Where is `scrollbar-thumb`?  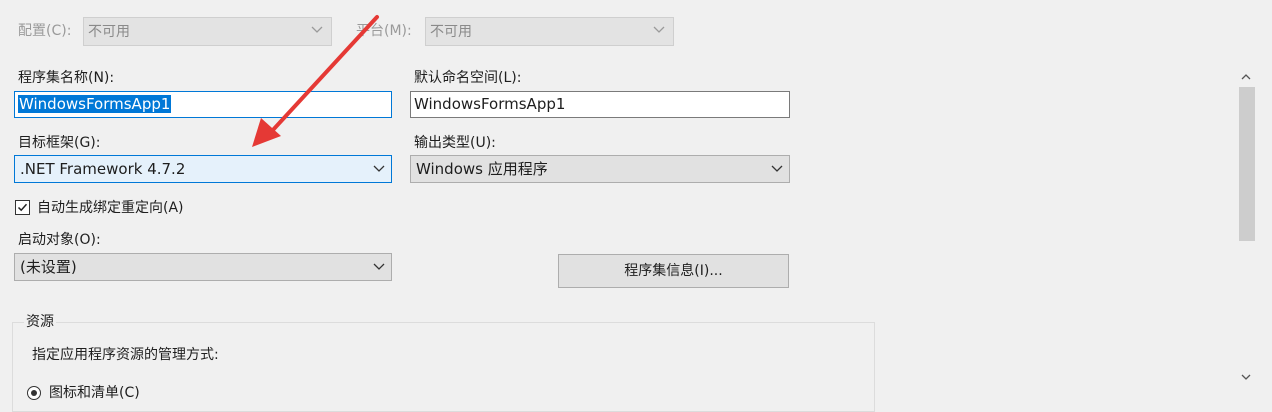 scrollbar-thumb is located at coordinates (1247, 164).